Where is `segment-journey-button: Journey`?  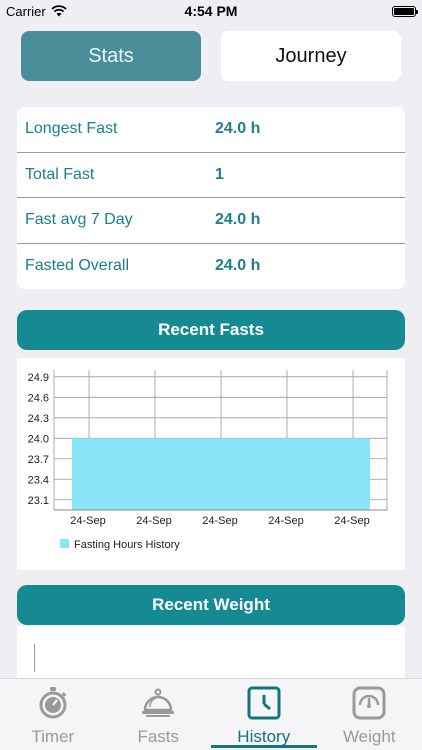
segment-journey-button: Journey is located at coordinates (311, 56).